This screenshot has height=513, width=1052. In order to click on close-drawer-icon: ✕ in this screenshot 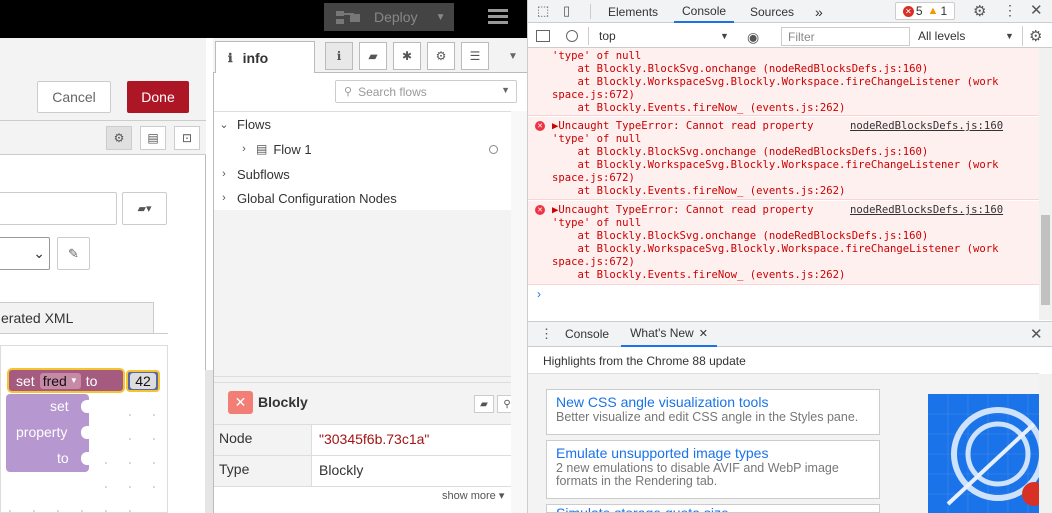, I will do `click(1036, 334)`.